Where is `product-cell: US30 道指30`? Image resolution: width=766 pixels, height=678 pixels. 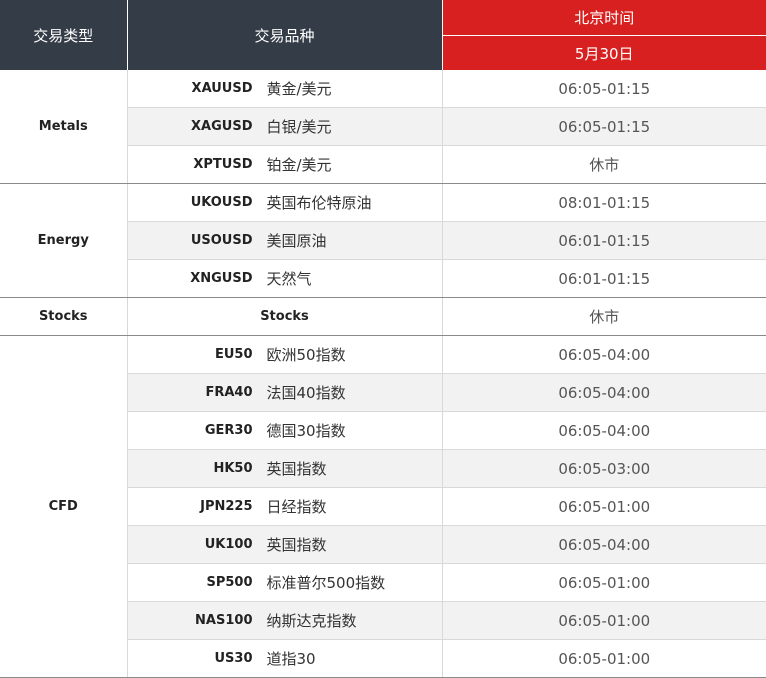
product-cell: US30 道指30 is located at coordinates (285, 658).